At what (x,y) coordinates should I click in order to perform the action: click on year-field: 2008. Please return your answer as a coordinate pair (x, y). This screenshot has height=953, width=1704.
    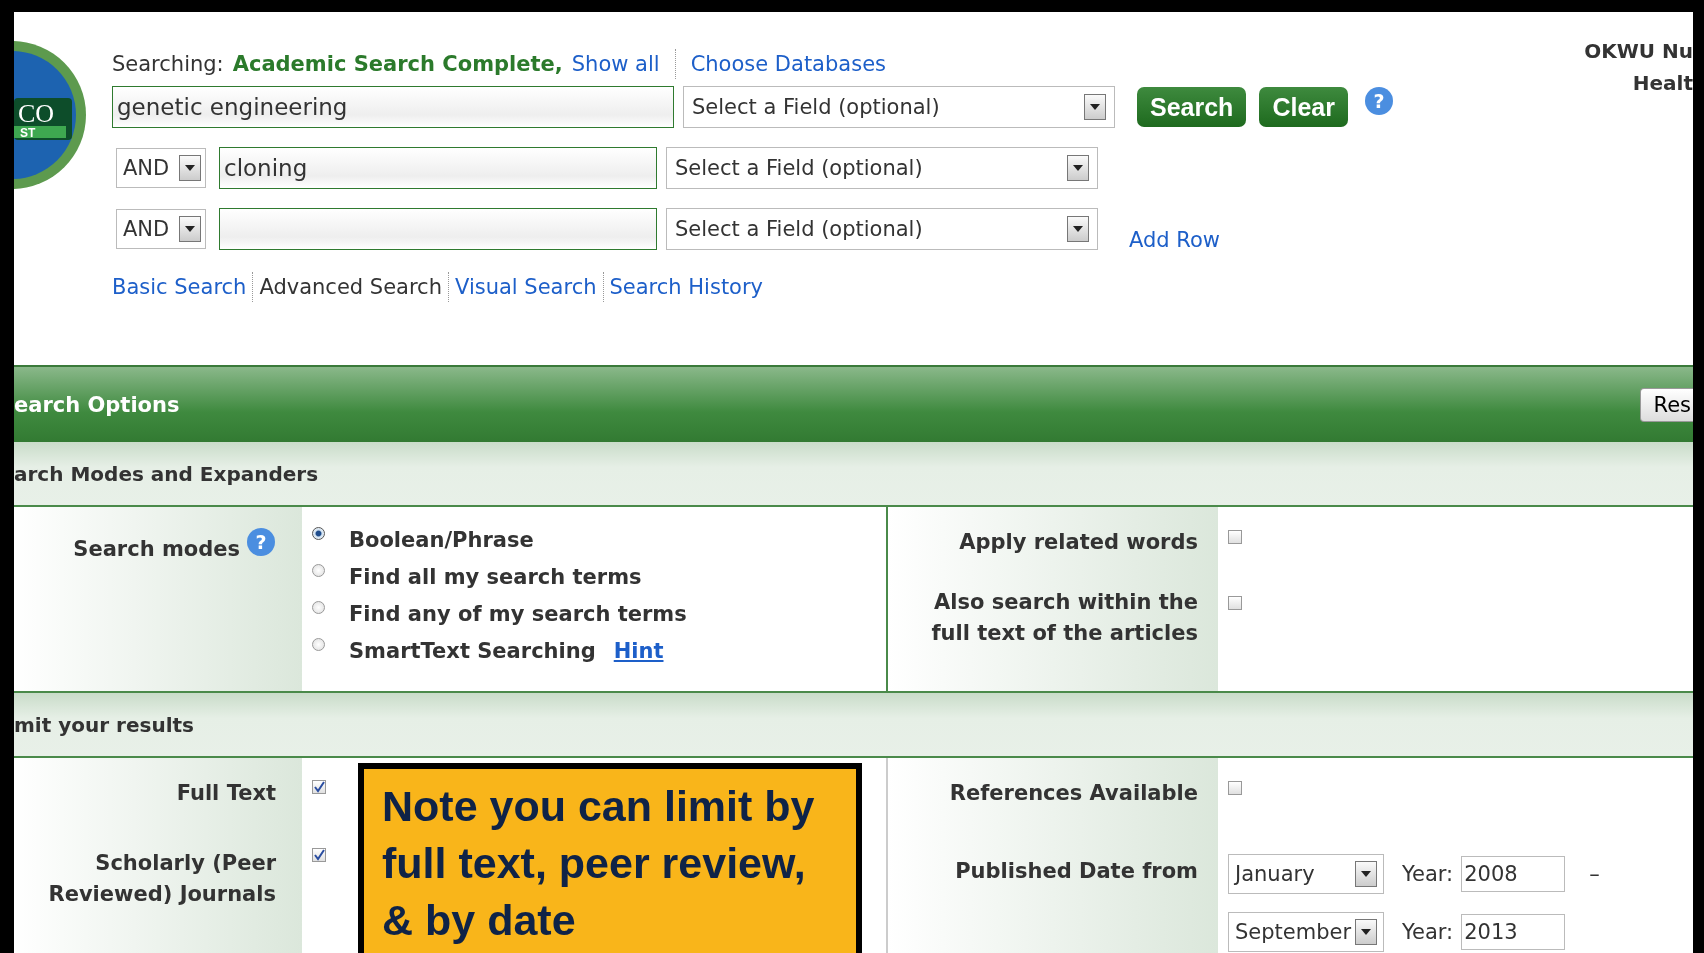
    Looking at the image, I should click on (1513, 874).